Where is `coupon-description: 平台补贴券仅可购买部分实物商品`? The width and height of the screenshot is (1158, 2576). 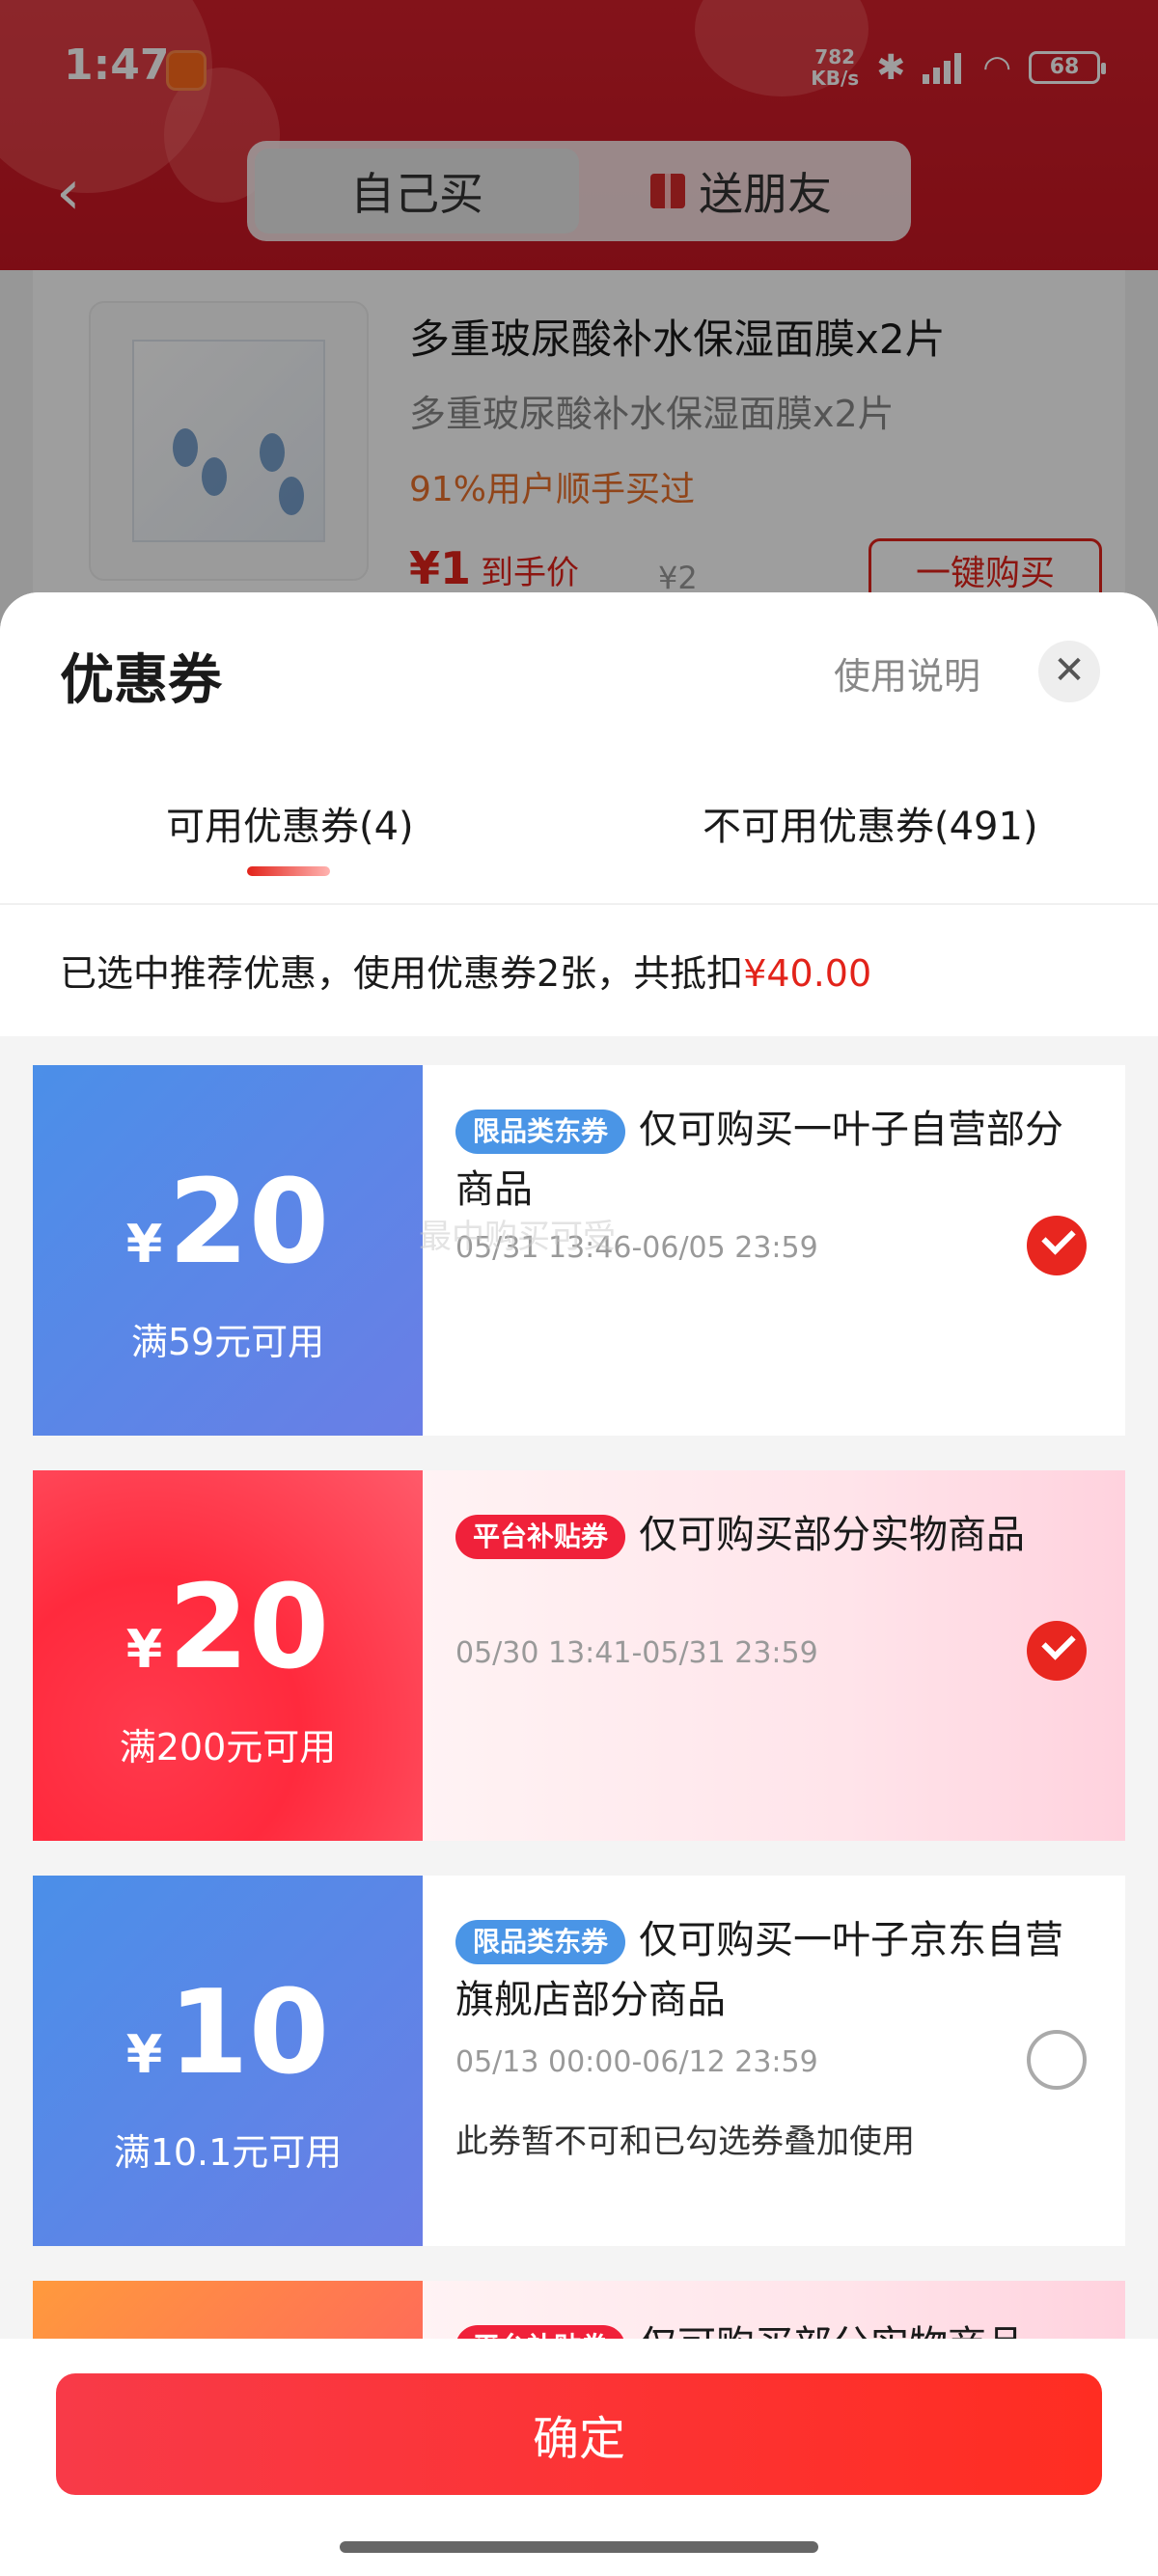 coupon-description: 平台补贴券仅可购买部分实物商品 is located at coordinates (764, 1535).